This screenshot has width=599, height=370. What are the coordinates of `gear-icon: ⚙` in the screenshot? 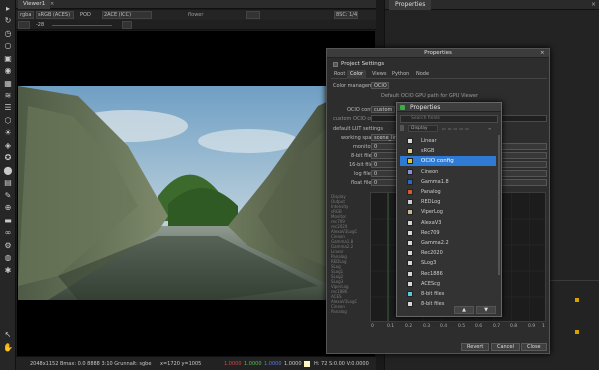 It's located at (8, 245).